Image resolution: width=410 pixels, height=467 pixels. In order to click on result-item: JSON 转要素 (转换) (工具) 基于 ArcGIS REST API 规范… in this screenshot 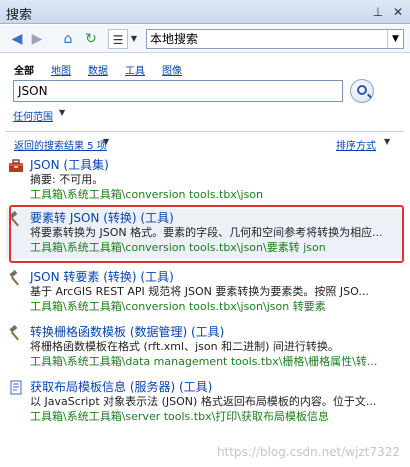, I will do `click(205, 291)`.